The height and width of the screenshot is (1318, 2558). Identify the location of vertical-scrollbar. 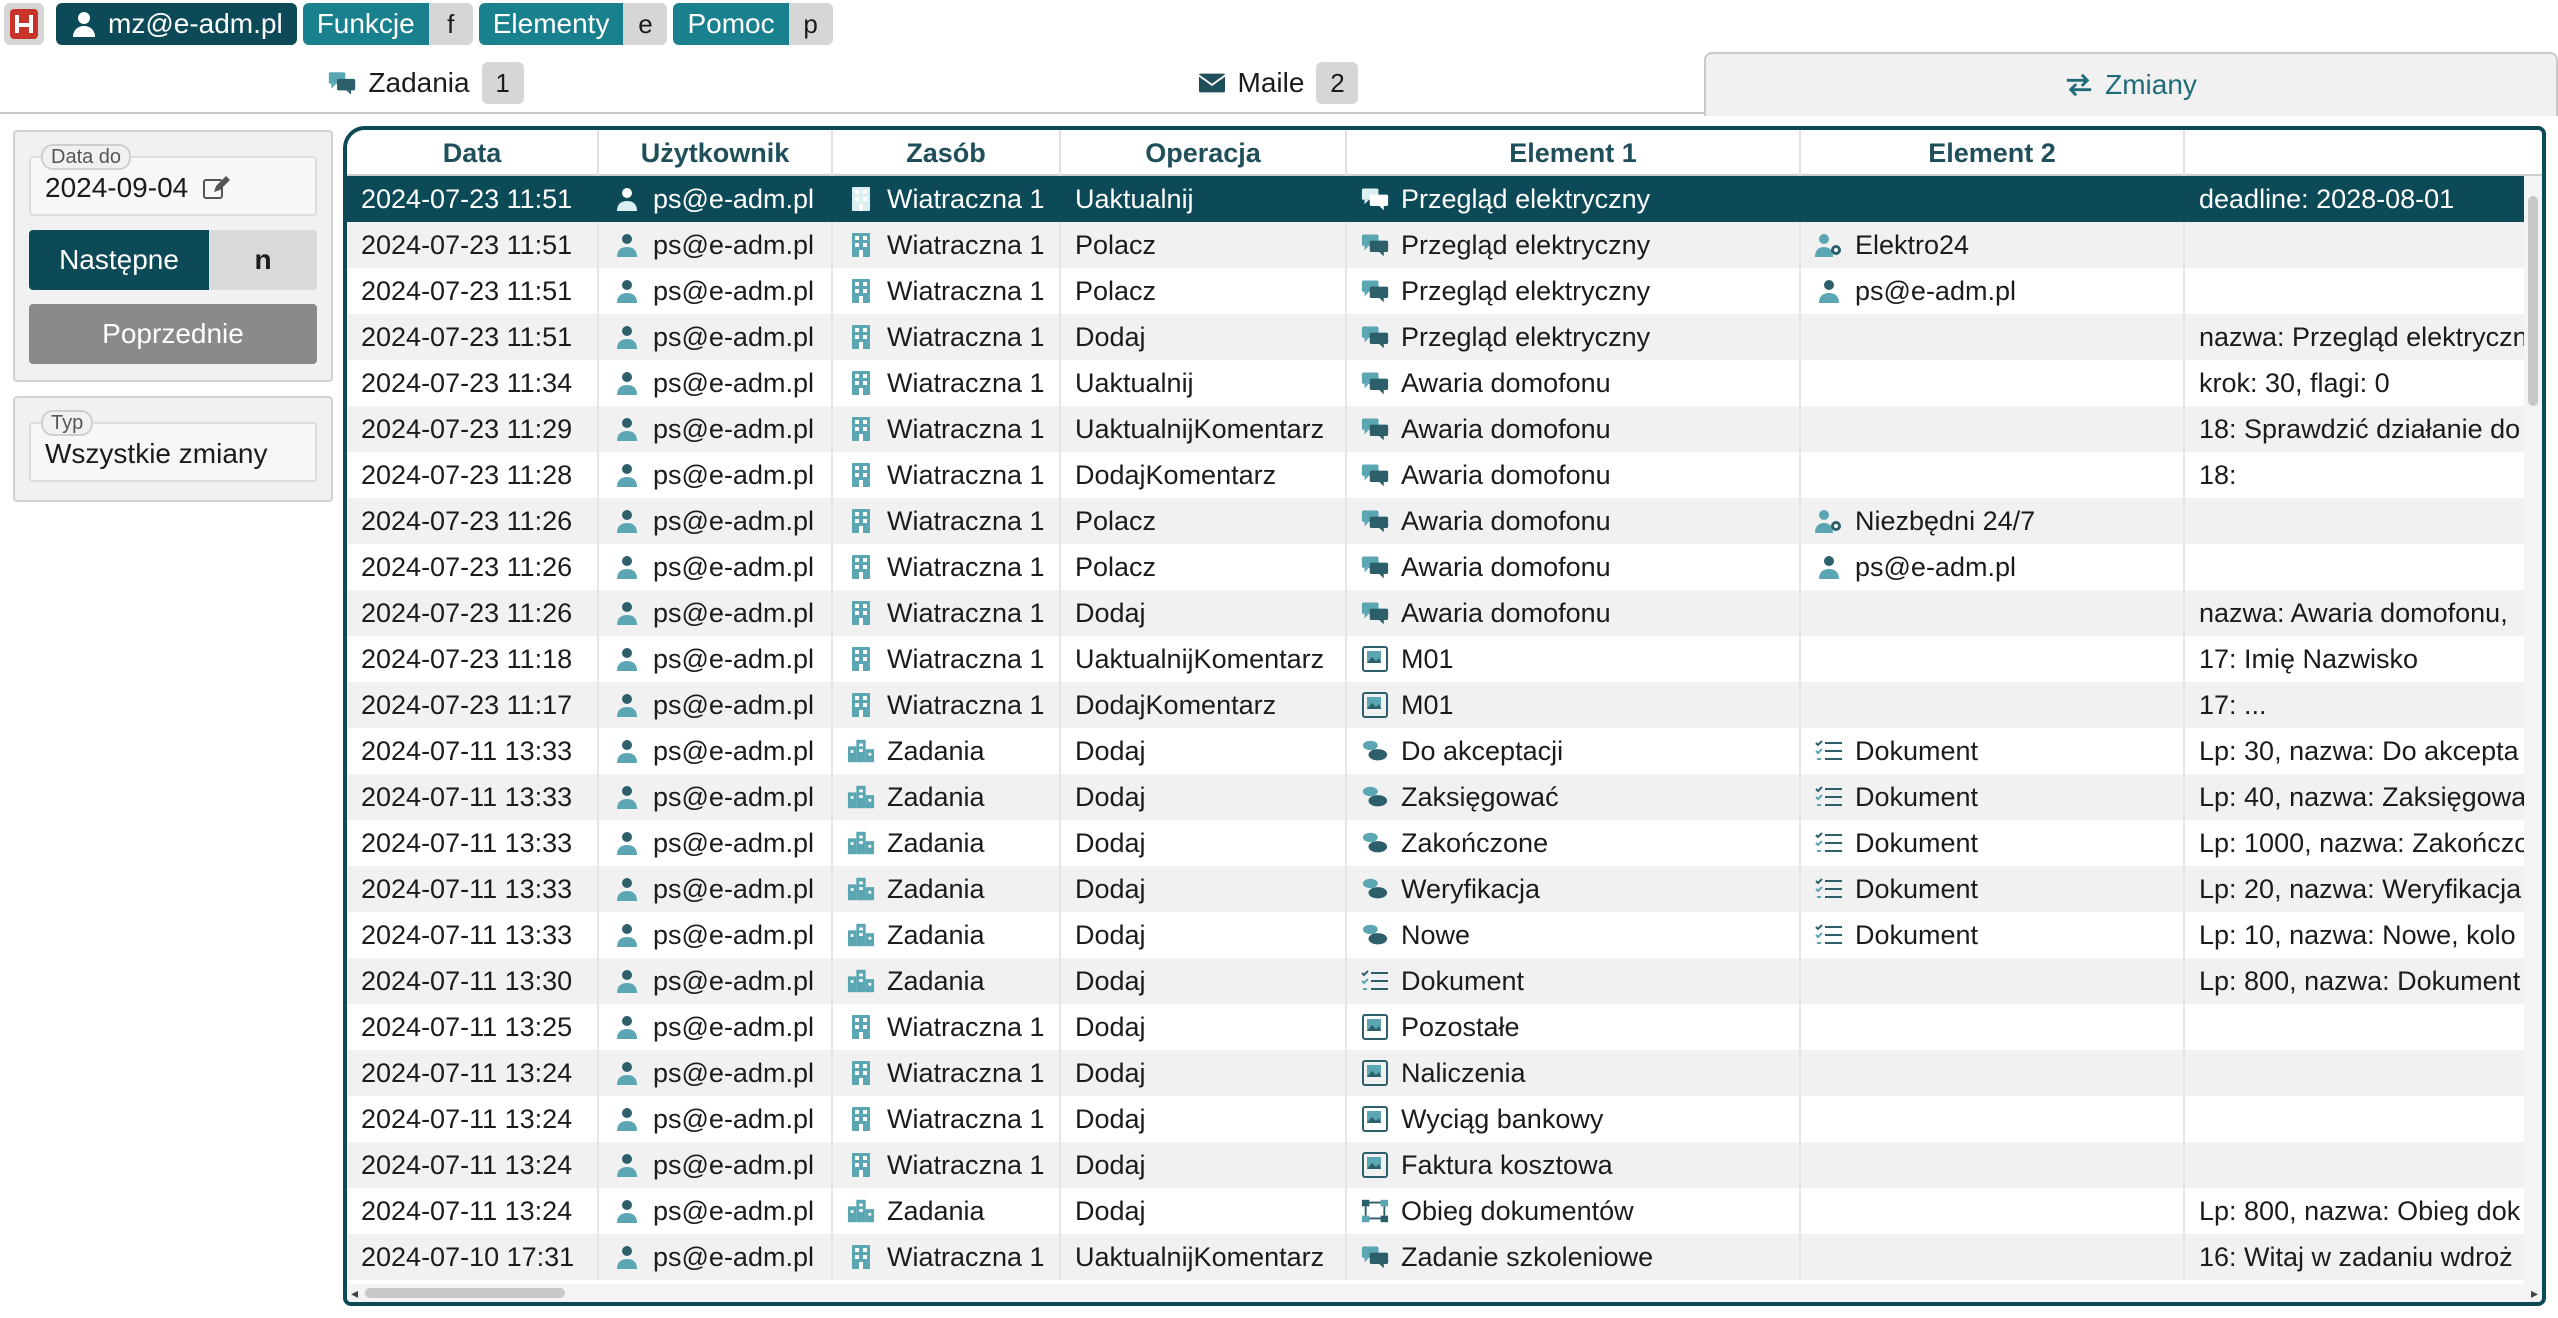
(2533, 731).